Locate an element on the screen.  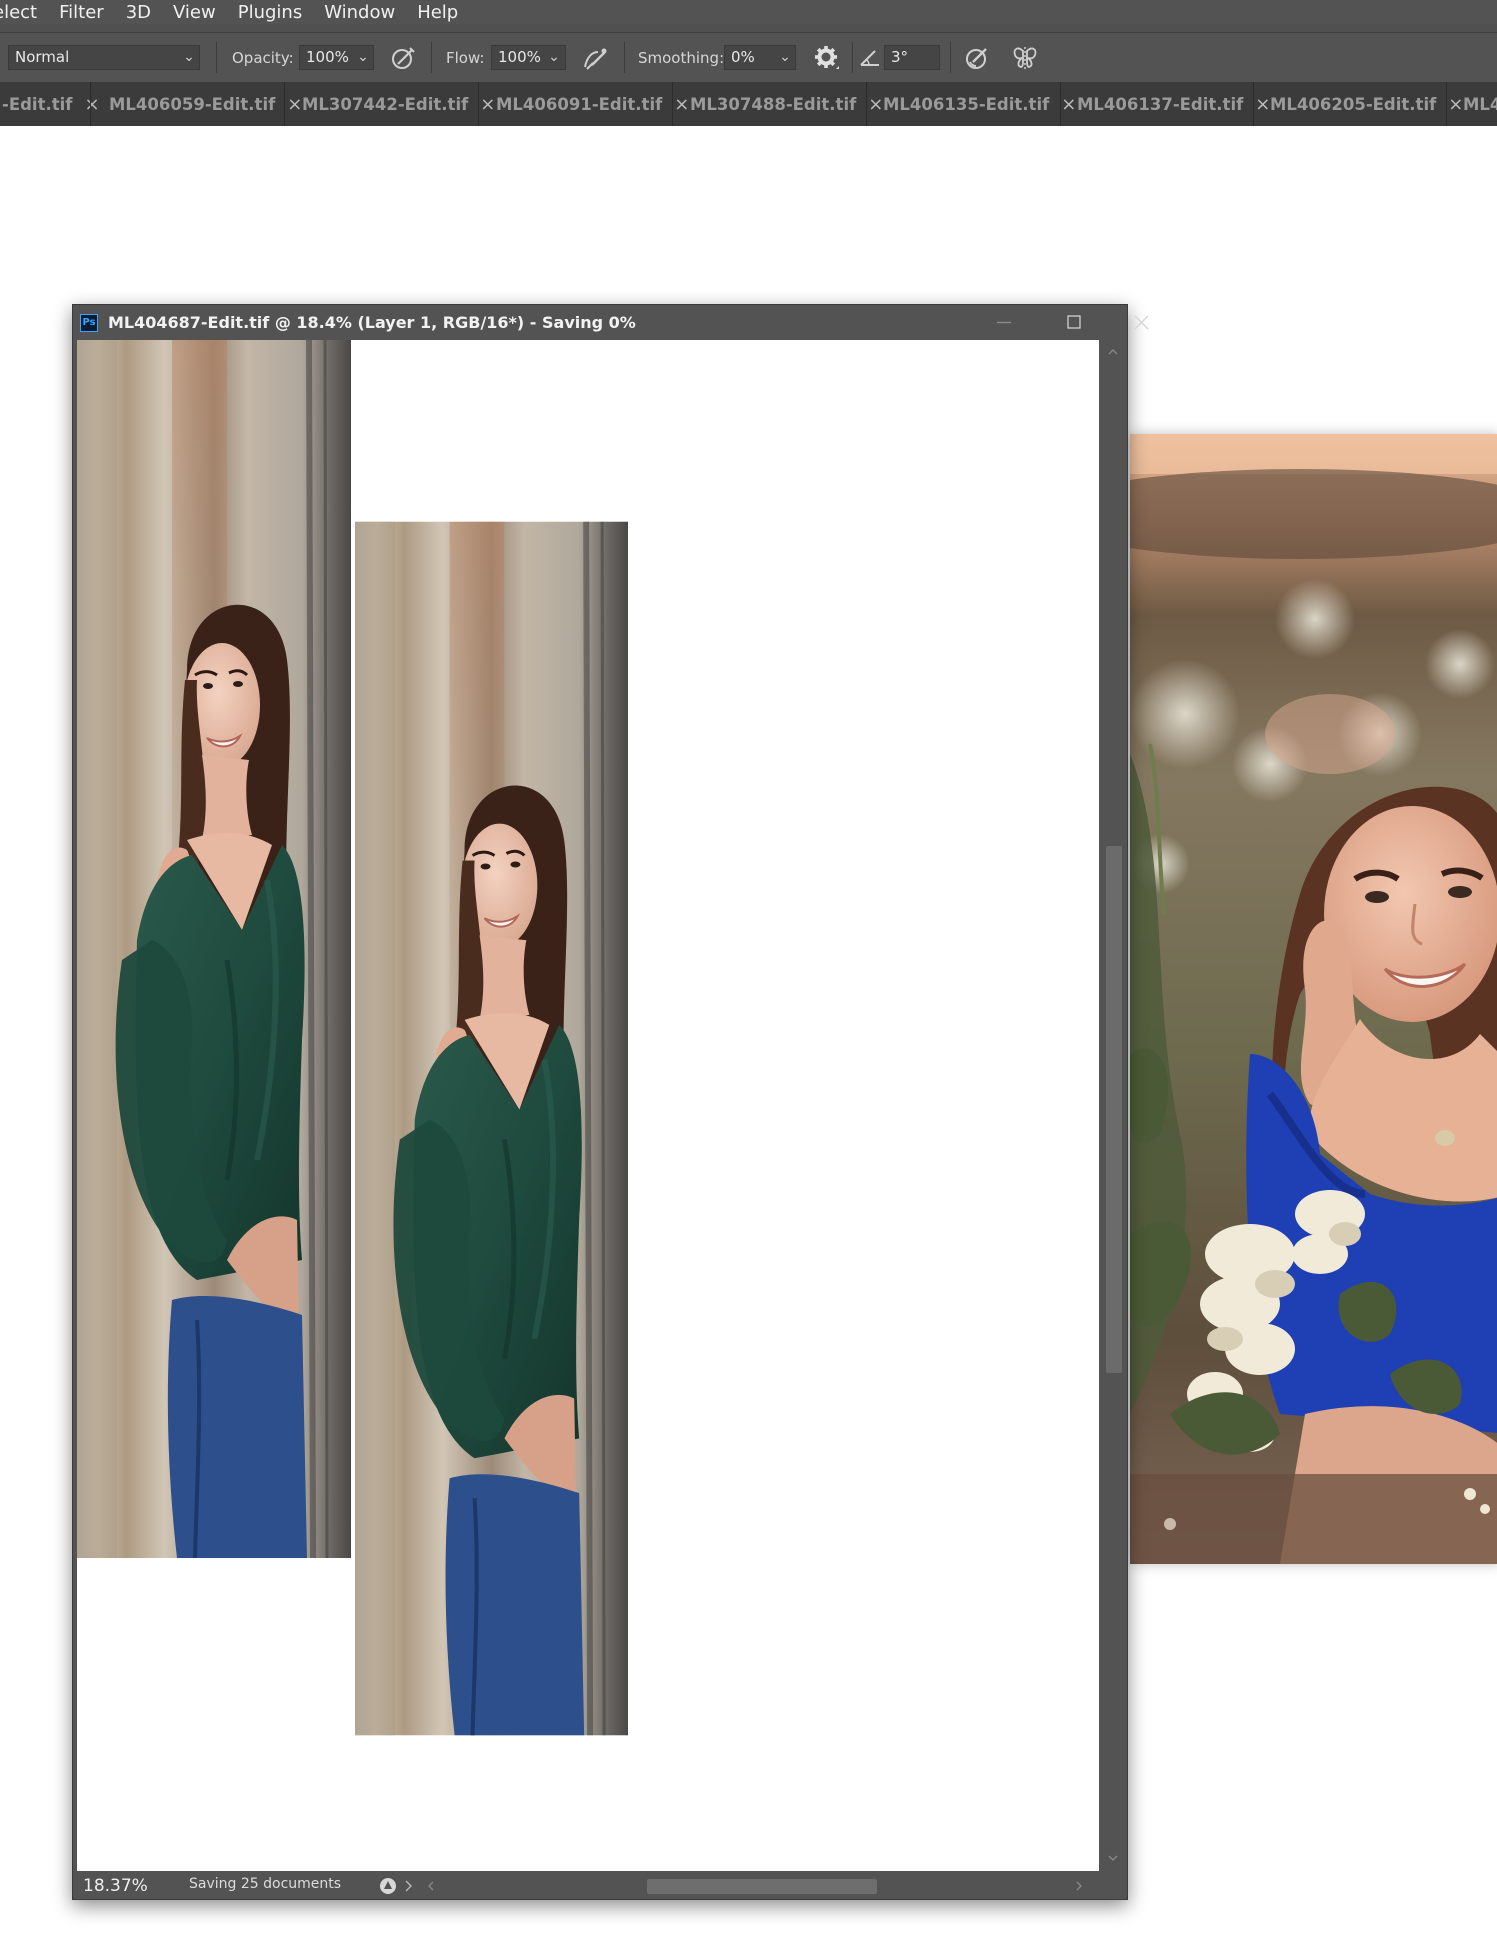
airbrush-icon is located at coordinates (403, 58).